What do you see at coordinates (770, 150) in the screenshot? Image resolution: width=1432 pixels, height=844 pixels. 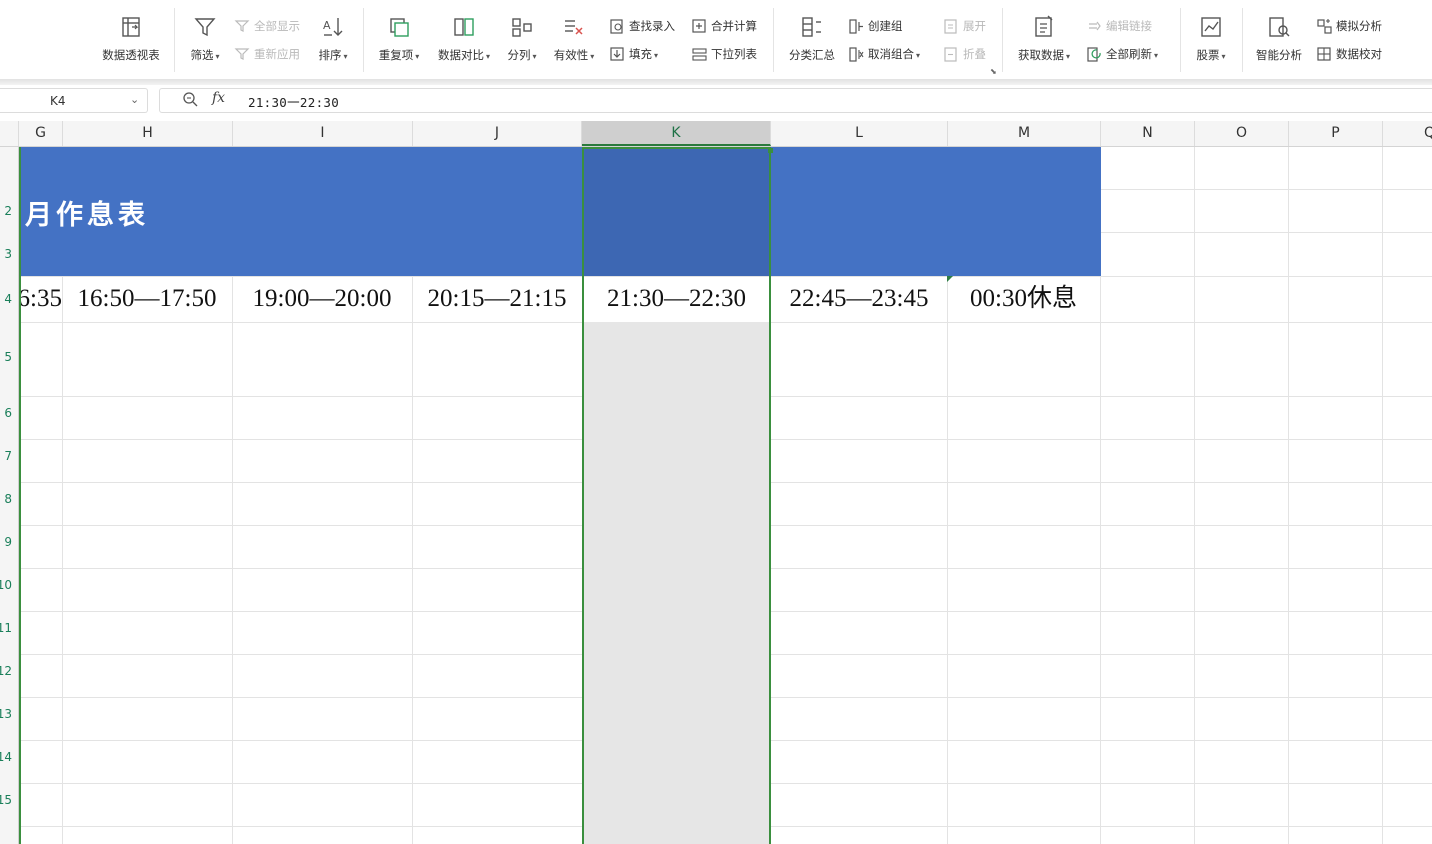 I see `fill-handle` at bounding box center [770, 150].